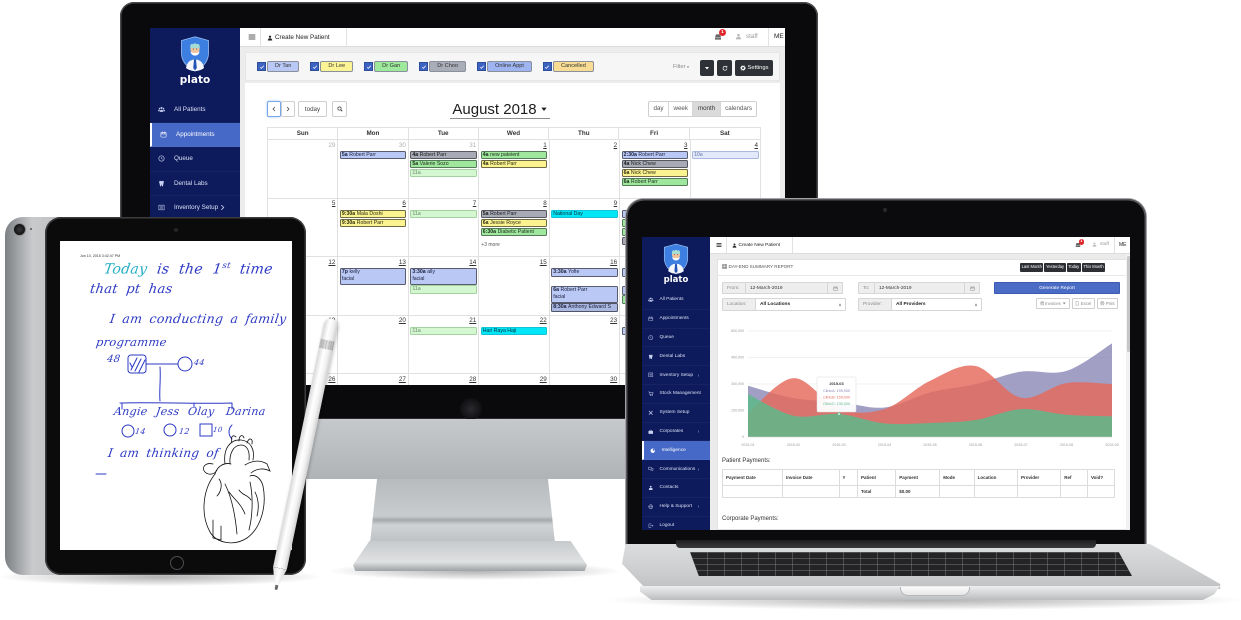  What do you see at coordinates (19, 229) in the screenshot?
I see `tablet-rear-camera` at bounding box center [19, 229].